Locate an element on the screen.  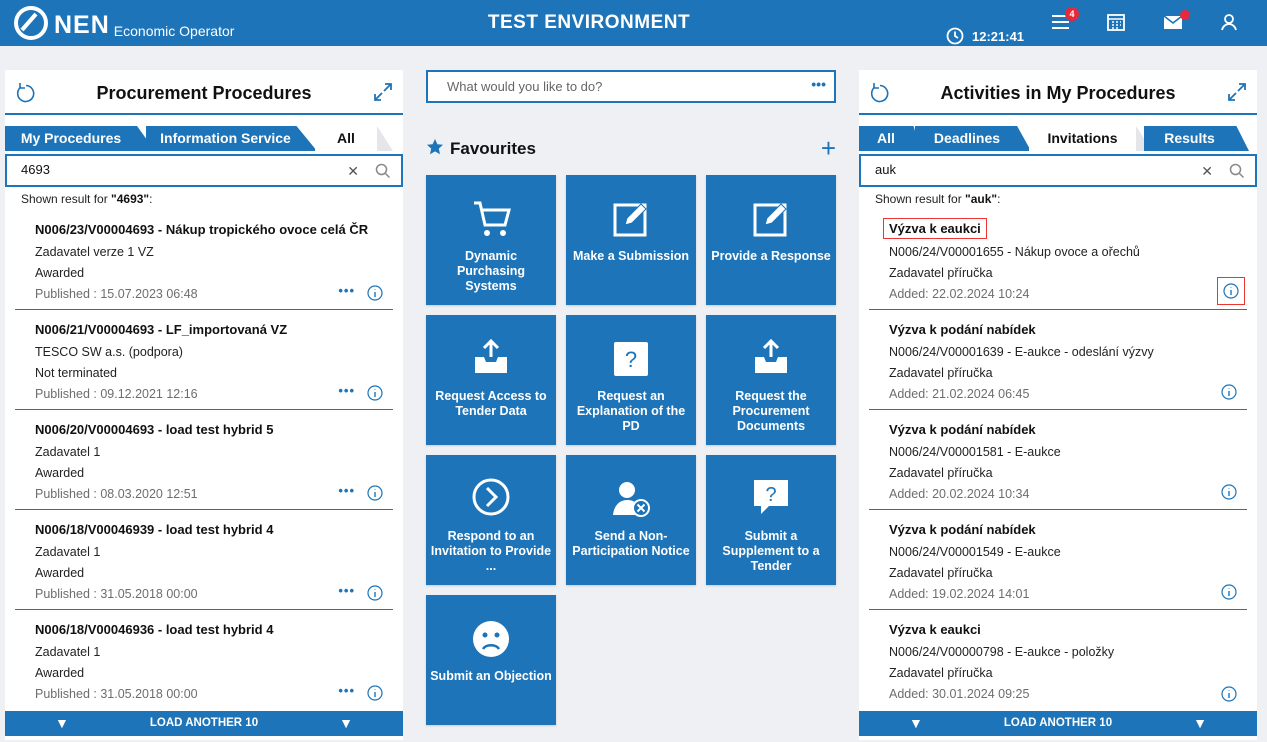
menu-button: 4 is located at coordinates (1065, 20).